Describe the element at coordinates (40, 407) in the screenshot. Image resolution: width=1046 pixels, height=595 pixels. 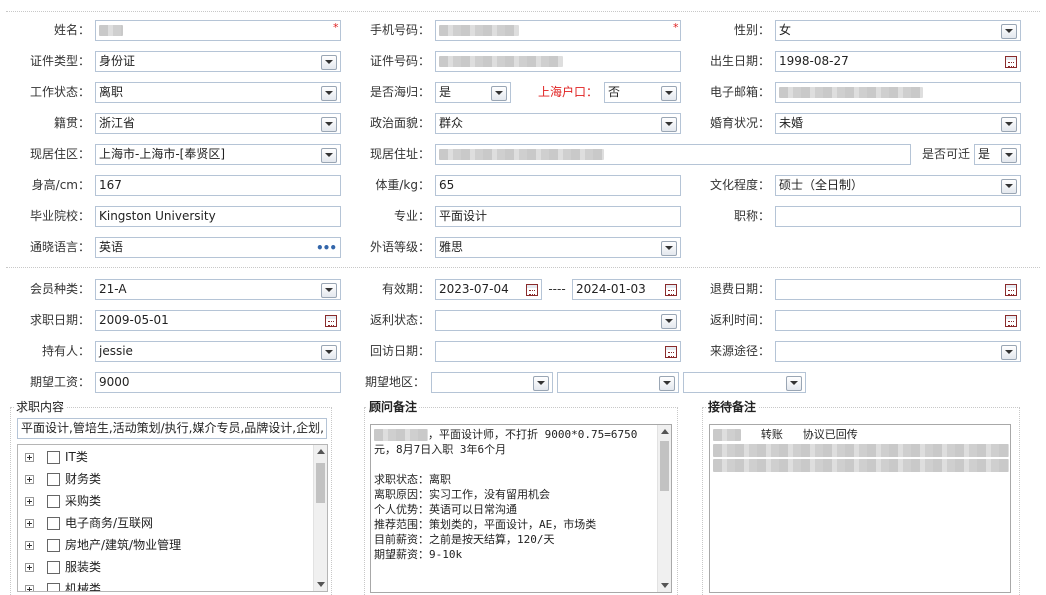
I see `job-content-title: 求职内容` at that location.